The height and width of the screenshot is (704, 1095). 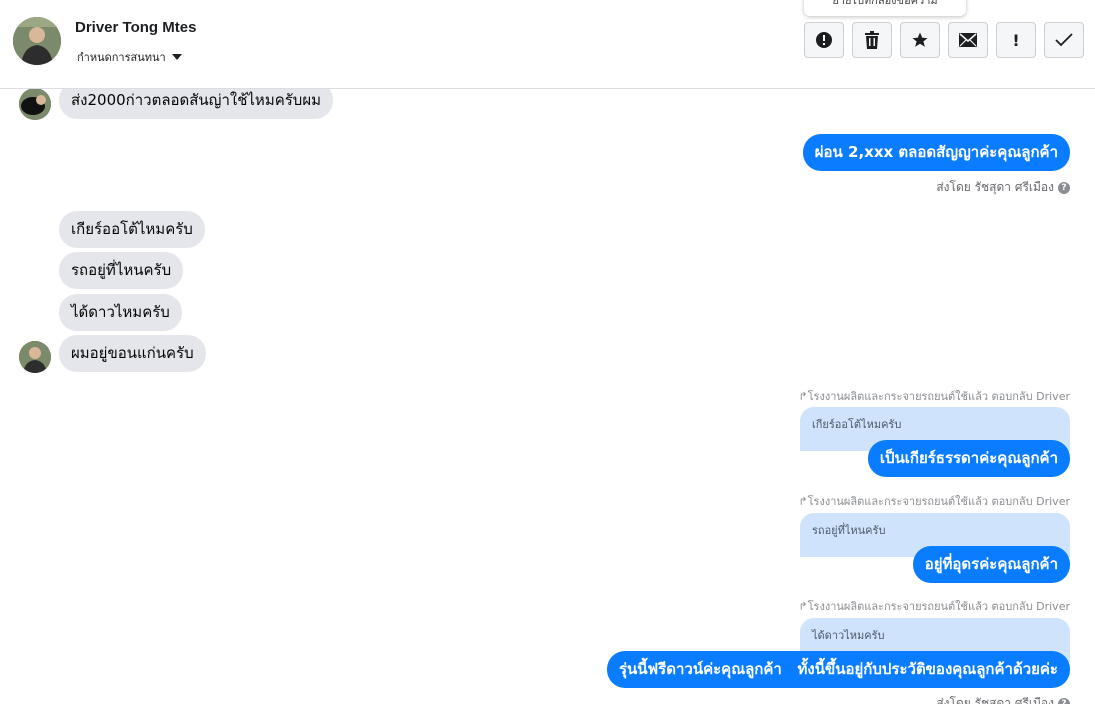 I want to click on envelope-icon, so click(x=968, y=40).